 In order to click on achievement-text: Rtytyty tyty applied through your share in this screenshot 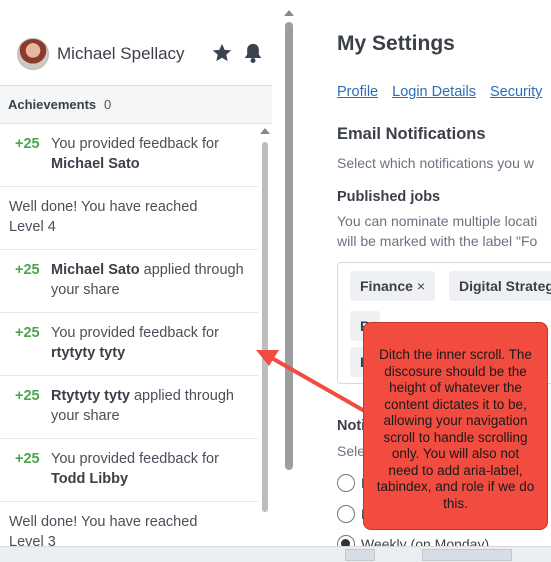, I will do `click(142, 406)`.